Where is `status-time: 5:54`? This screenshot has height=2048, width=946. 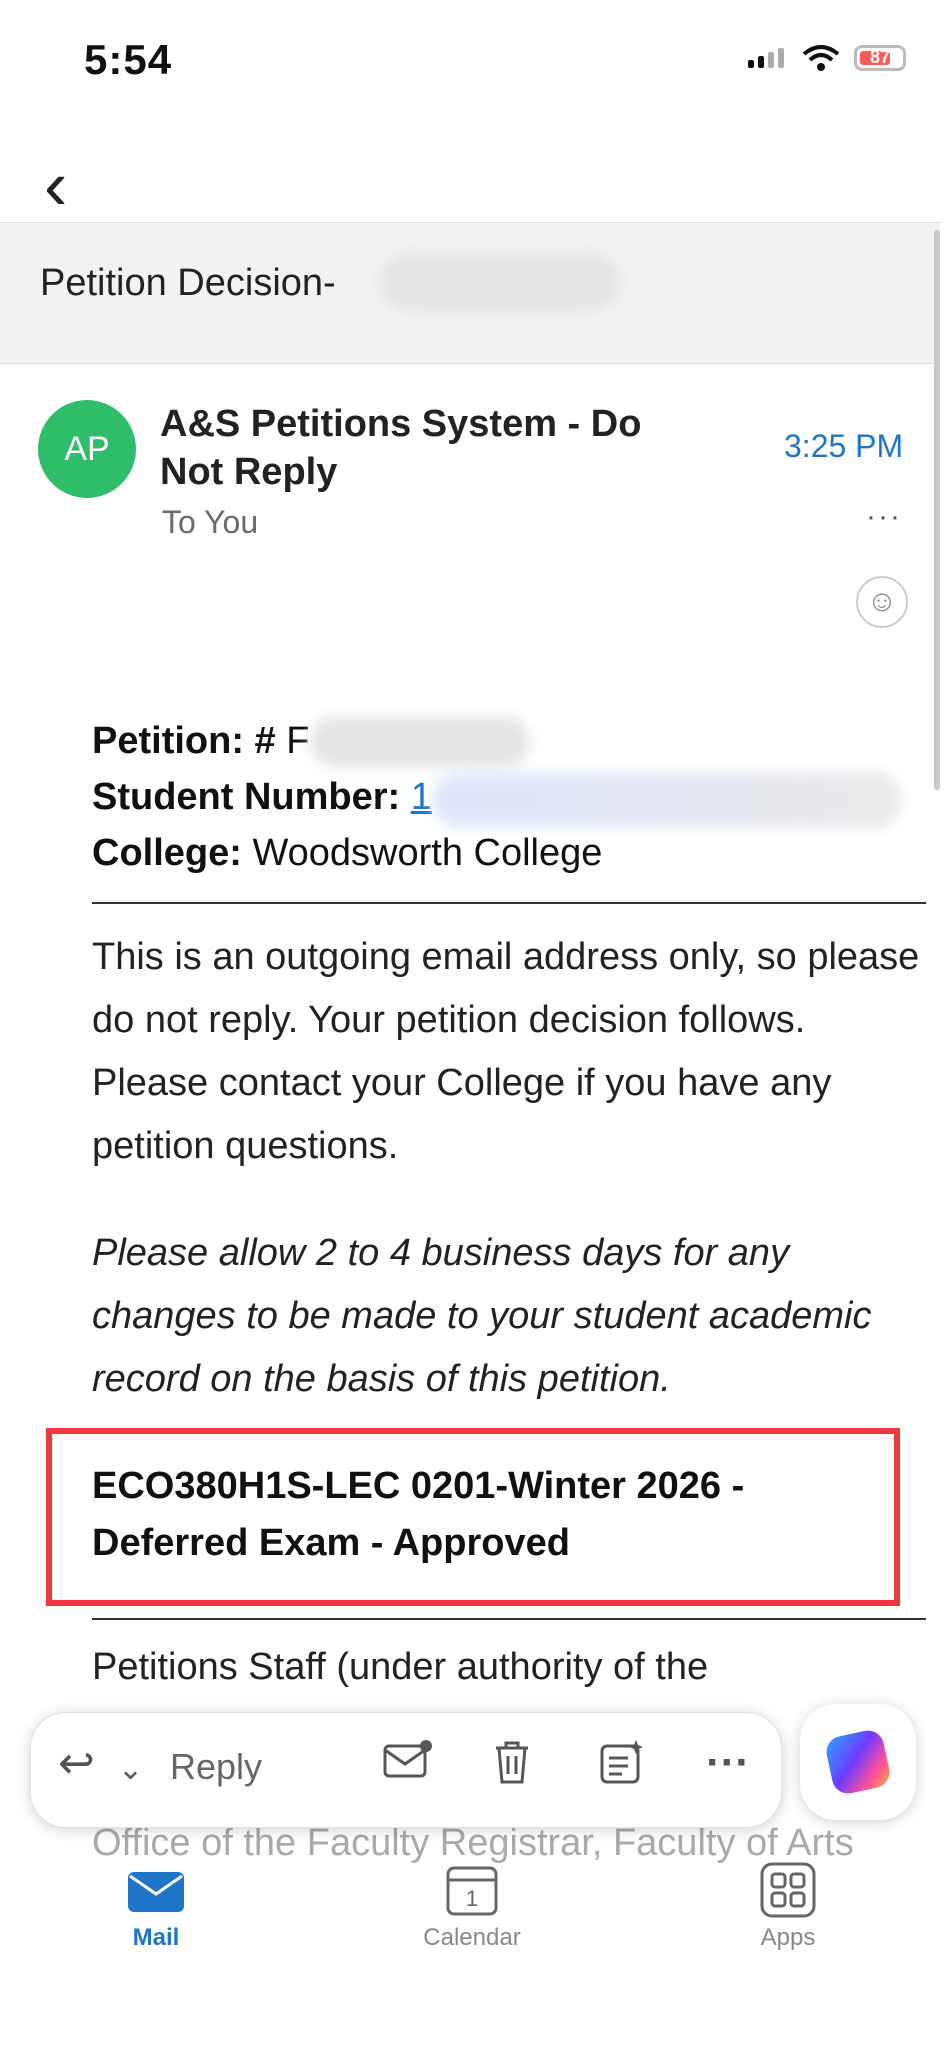
status-time: 5:54 is located at coordinates (128, 59).